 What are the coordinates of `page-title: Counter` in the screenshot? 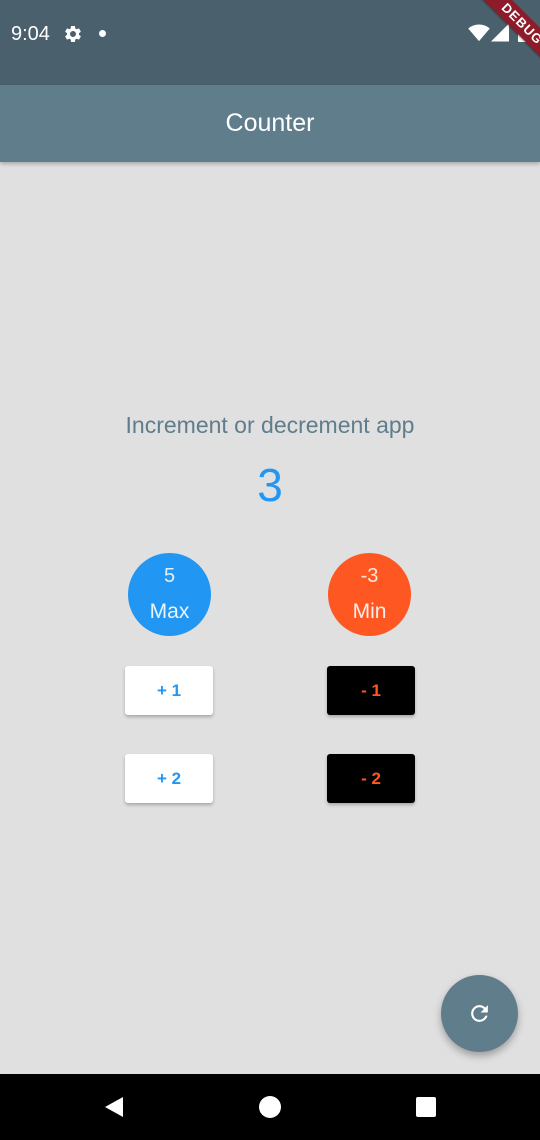 It's located at (270, 123).